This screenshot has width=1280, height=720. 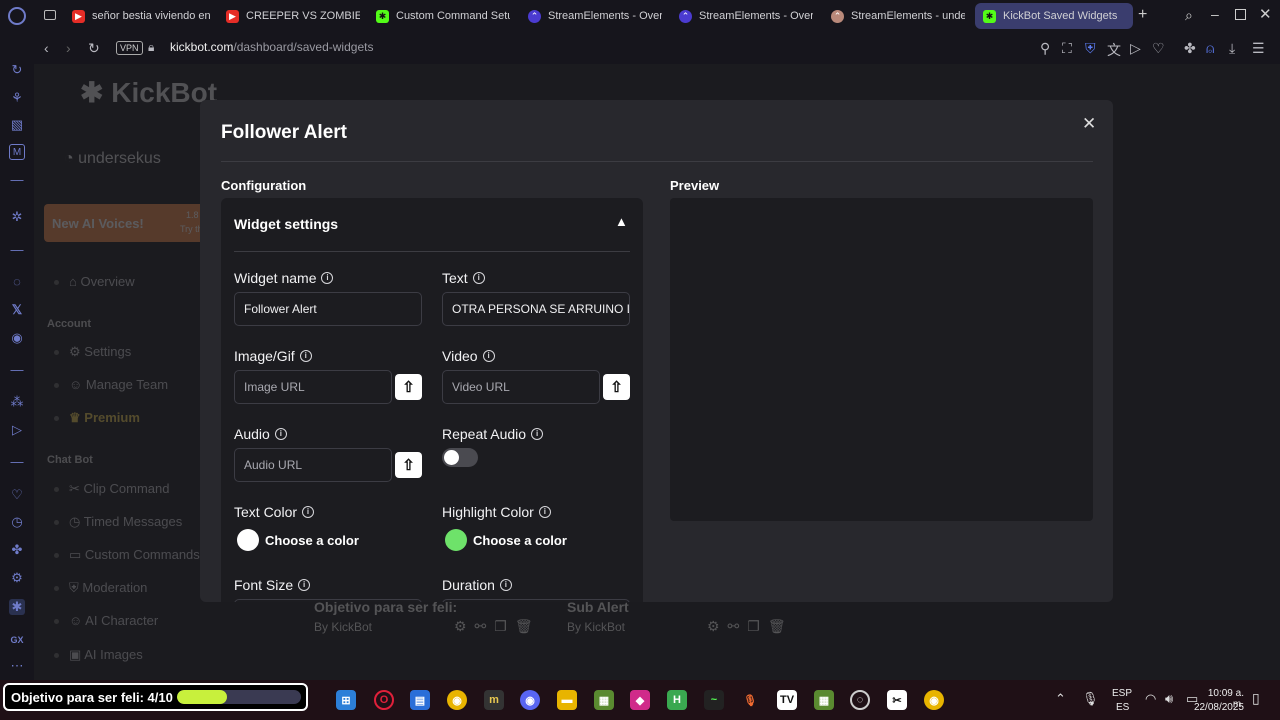 I want to click on text-color-swatch, so click(x=248, y=540).